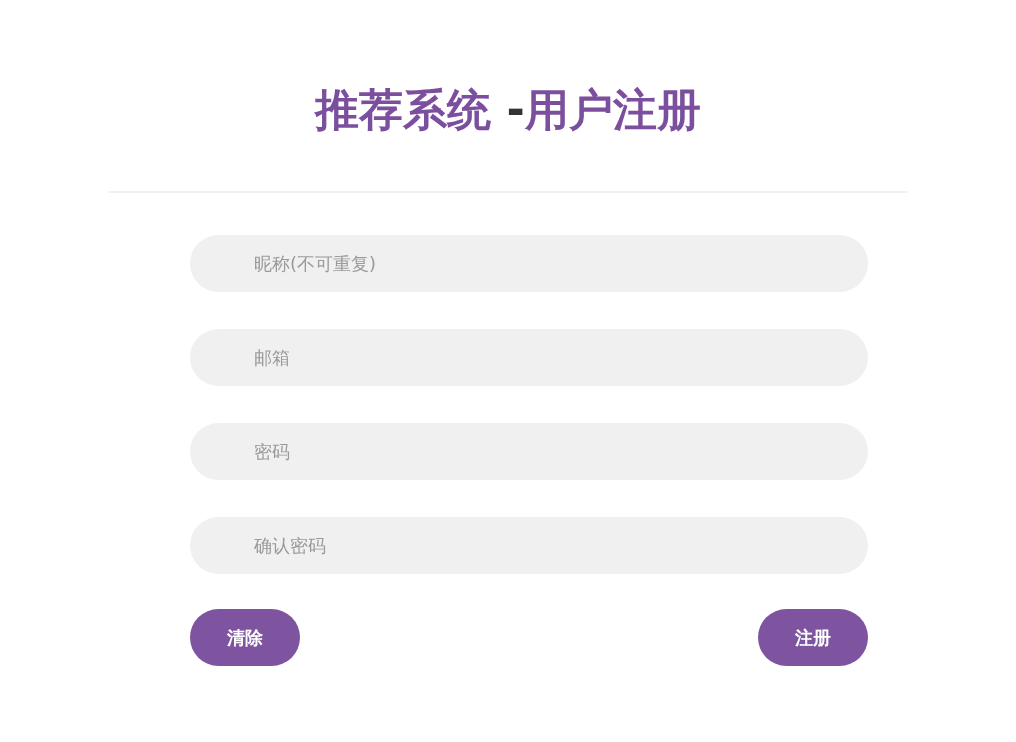 The height and width of the screenshot is (742, 1016). I want to click on register-button: 注册, so click(813, 637).